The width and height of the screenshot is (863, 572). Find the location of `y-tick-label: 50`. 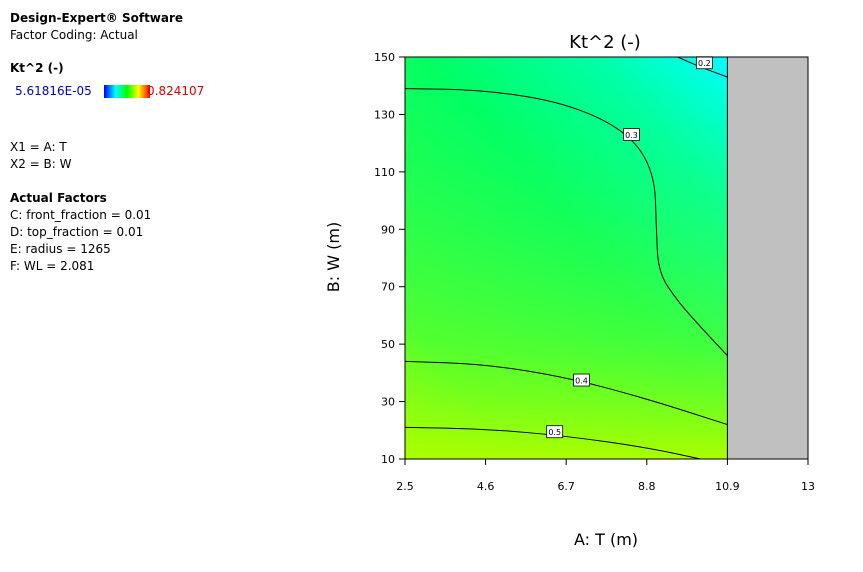

y-tick-label: 50 is located at coordinates (388, 344).